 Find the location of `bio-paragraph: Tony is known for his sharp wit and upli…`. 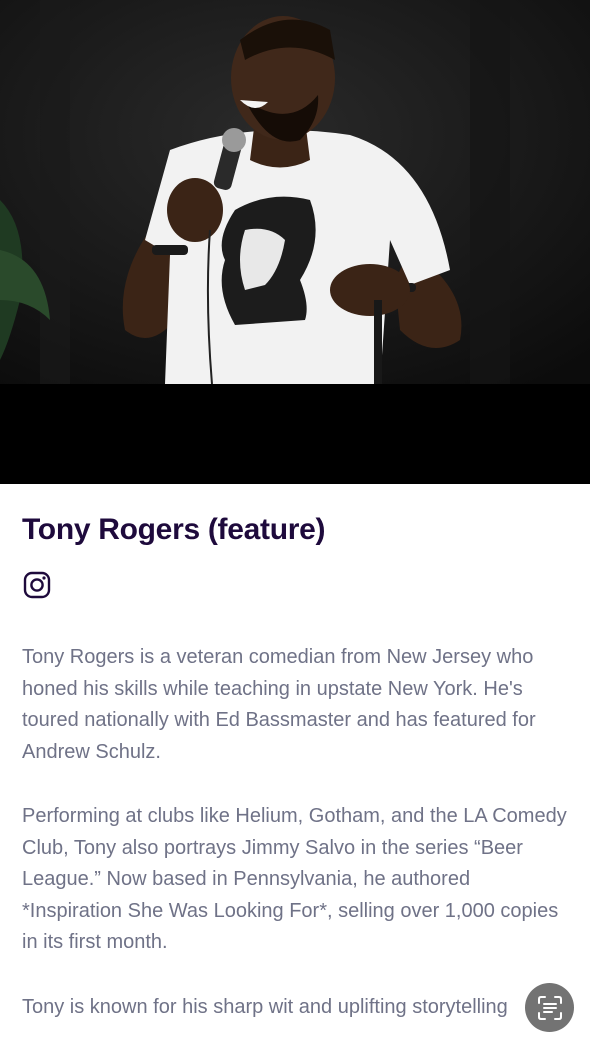

bio-paragraph: Tony is known for his sharp wit and upli… is located at coordinates (265, 1006).